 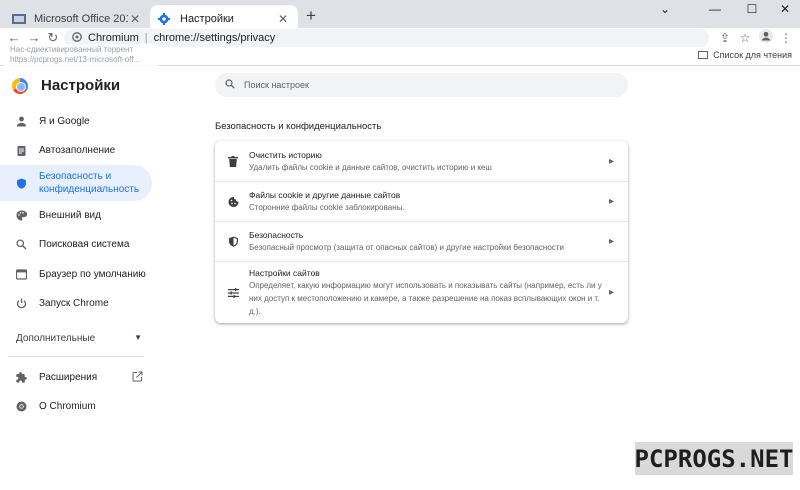 I want to click on page-title: Настройки, so click(x=81, y=85).